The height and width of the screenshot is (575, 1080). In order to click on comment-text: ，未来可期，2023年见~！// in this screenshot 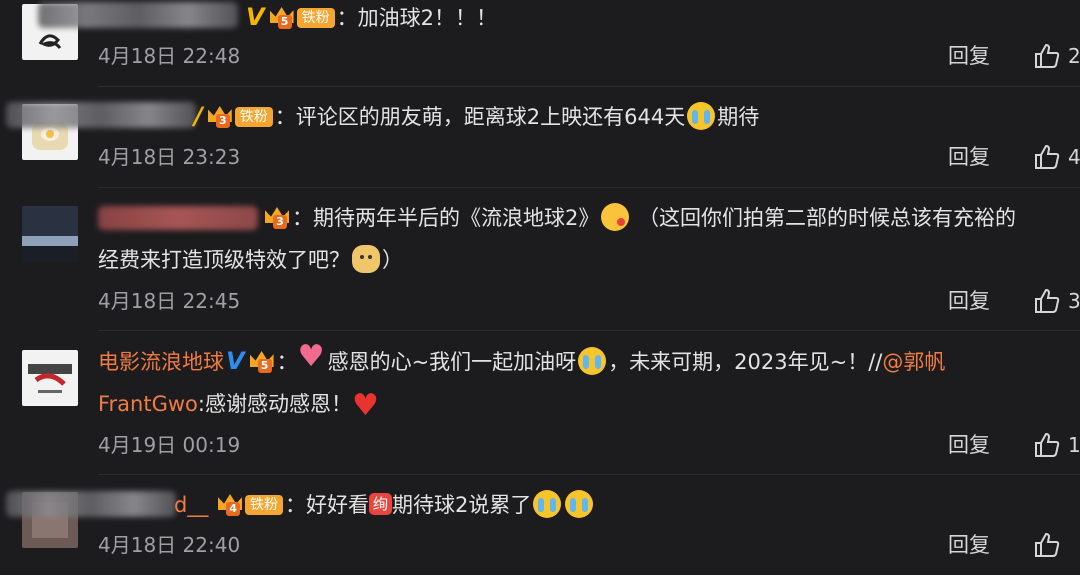, I will do `click(745, 362)`.